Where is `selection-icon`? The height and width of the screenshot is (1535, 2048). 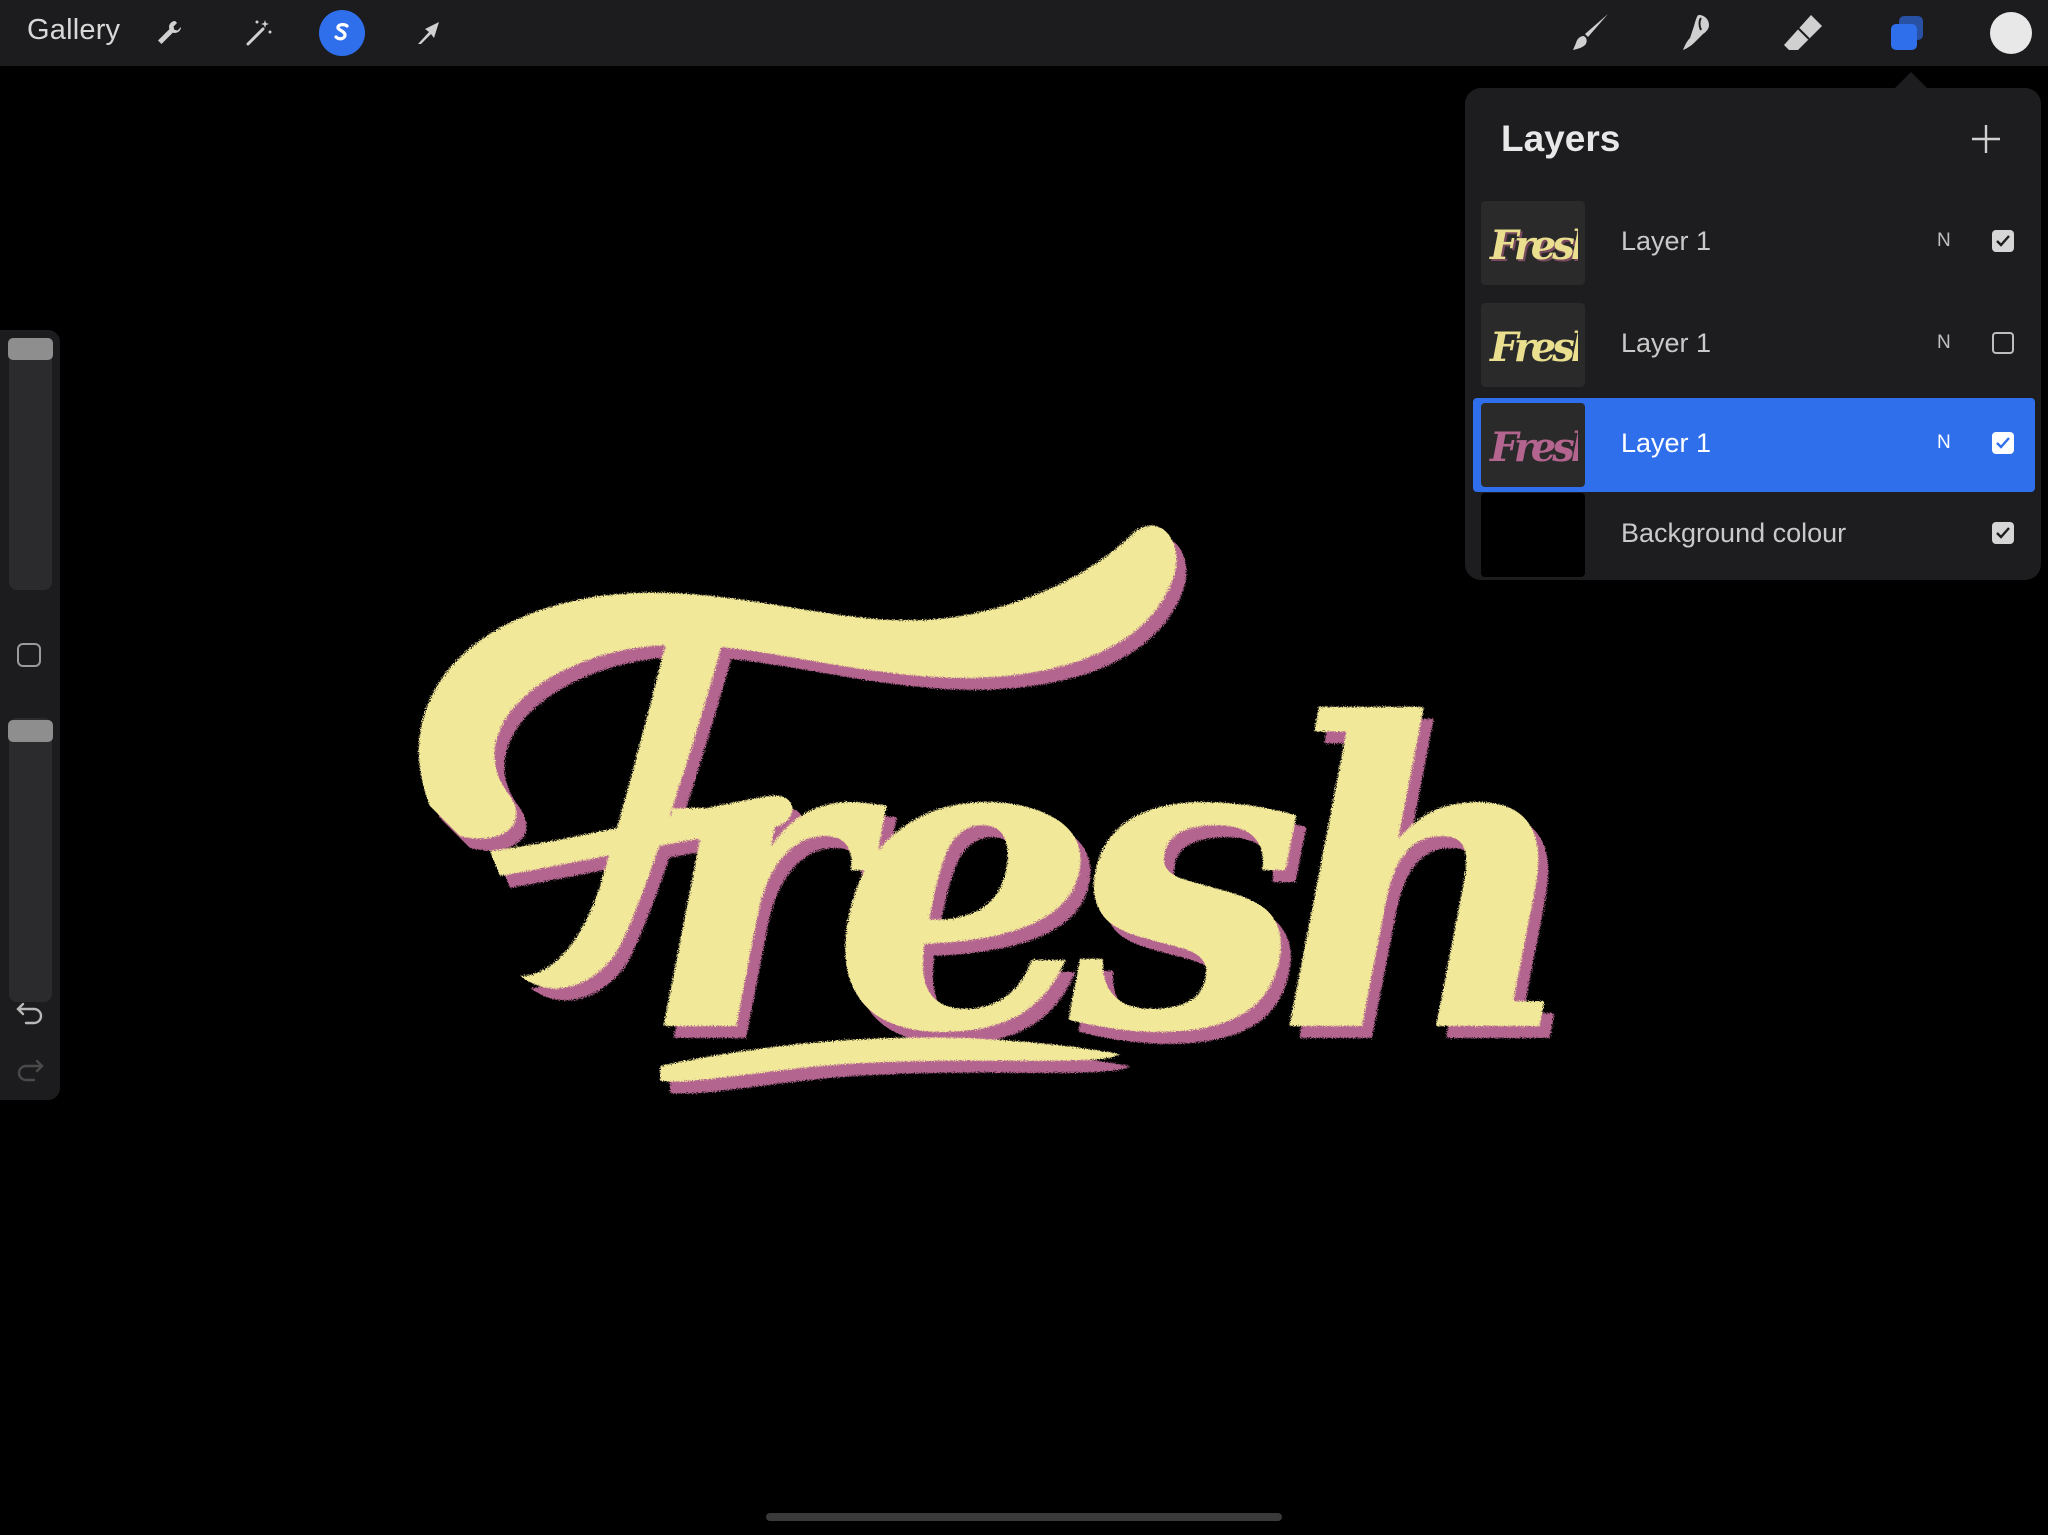
selection-icon is located at coordinates (342, 33).